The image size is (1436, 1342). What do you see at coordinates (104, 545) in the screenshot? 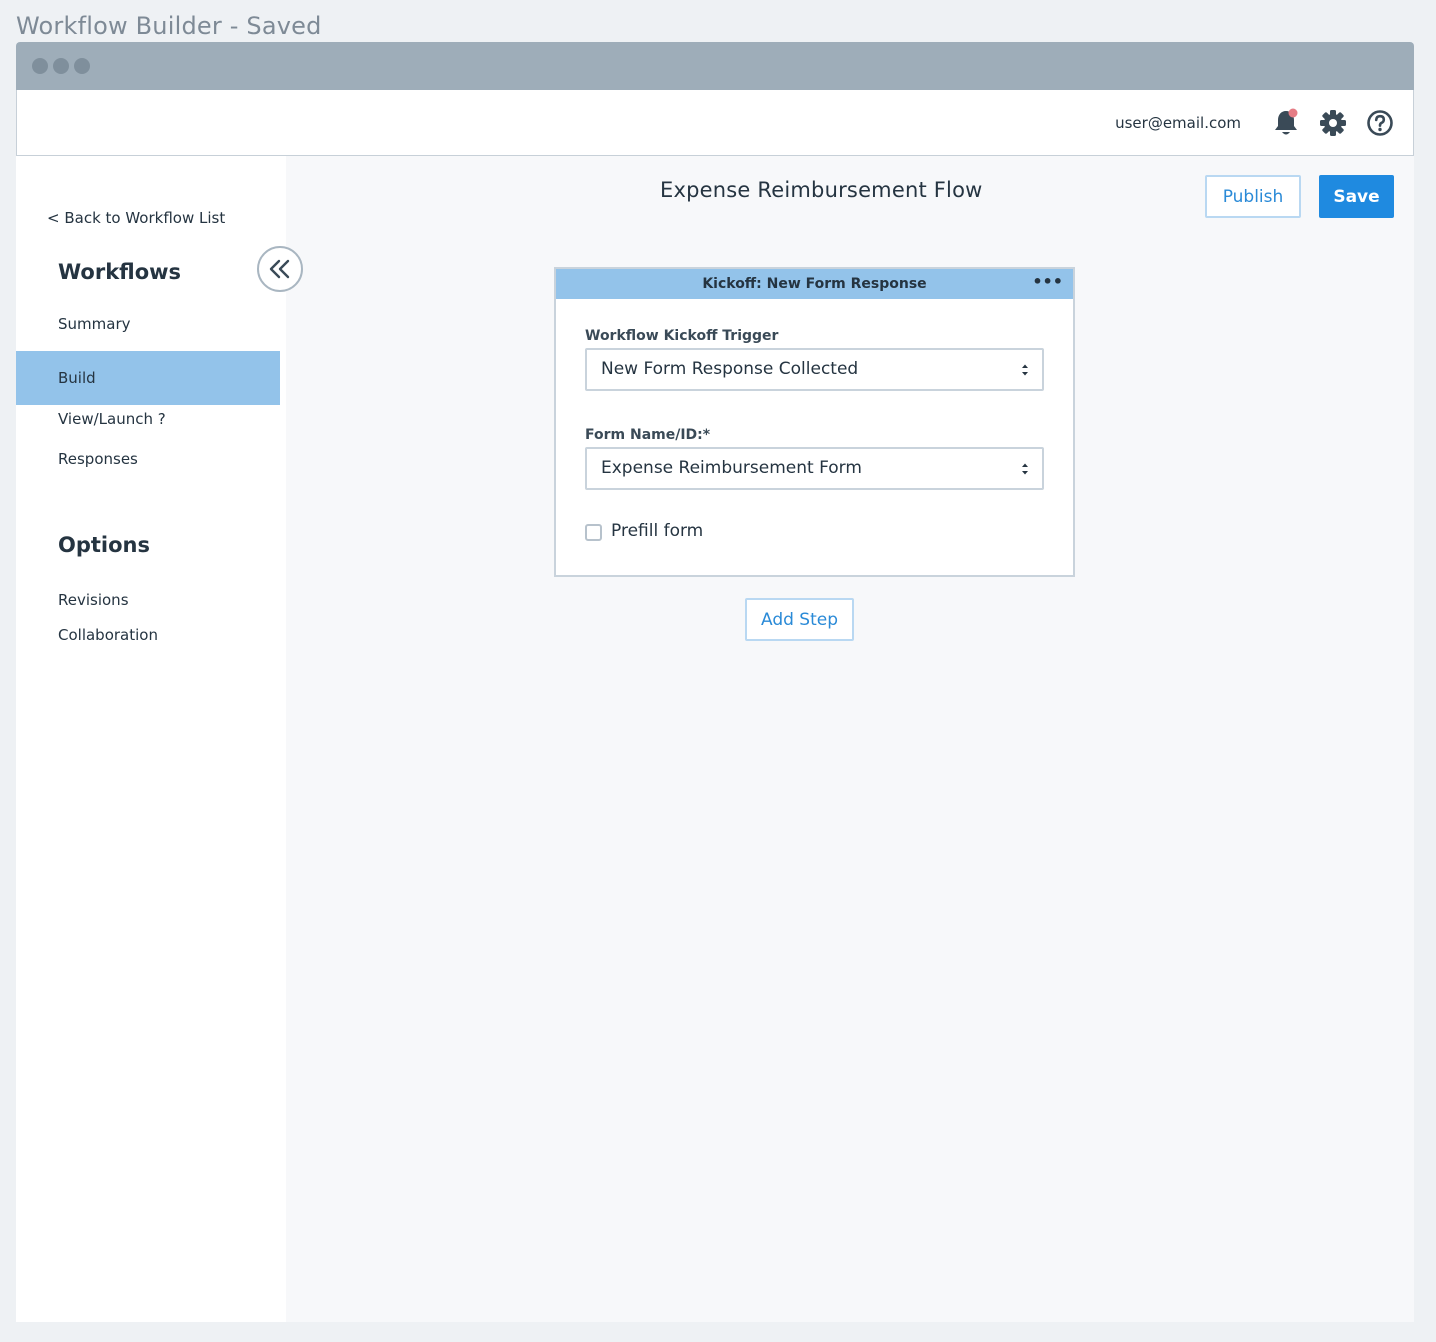
I see `options-heading: Options` at bounding box center [104, 545].